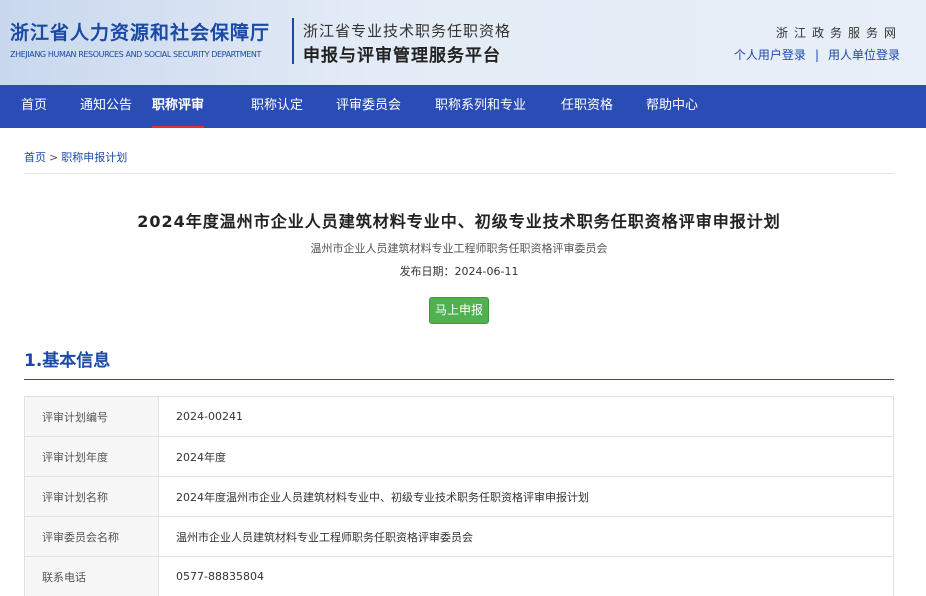 This screenshot has width=926, height=596. I want to click on org-logo-name: 浙江省人力资源和社会保障厅, so click(140, 31).